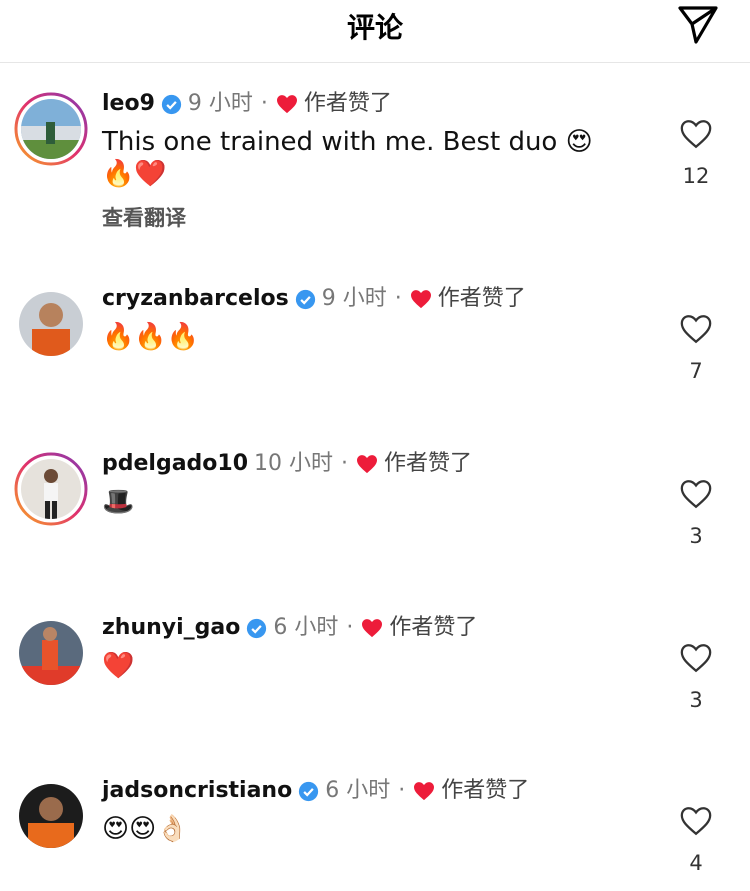 Image resolution: width=750 pixels, height=891 pixels. Describe the element at coordinates (696, 840) in the screenshot. I see `like-control: 4` at that location.